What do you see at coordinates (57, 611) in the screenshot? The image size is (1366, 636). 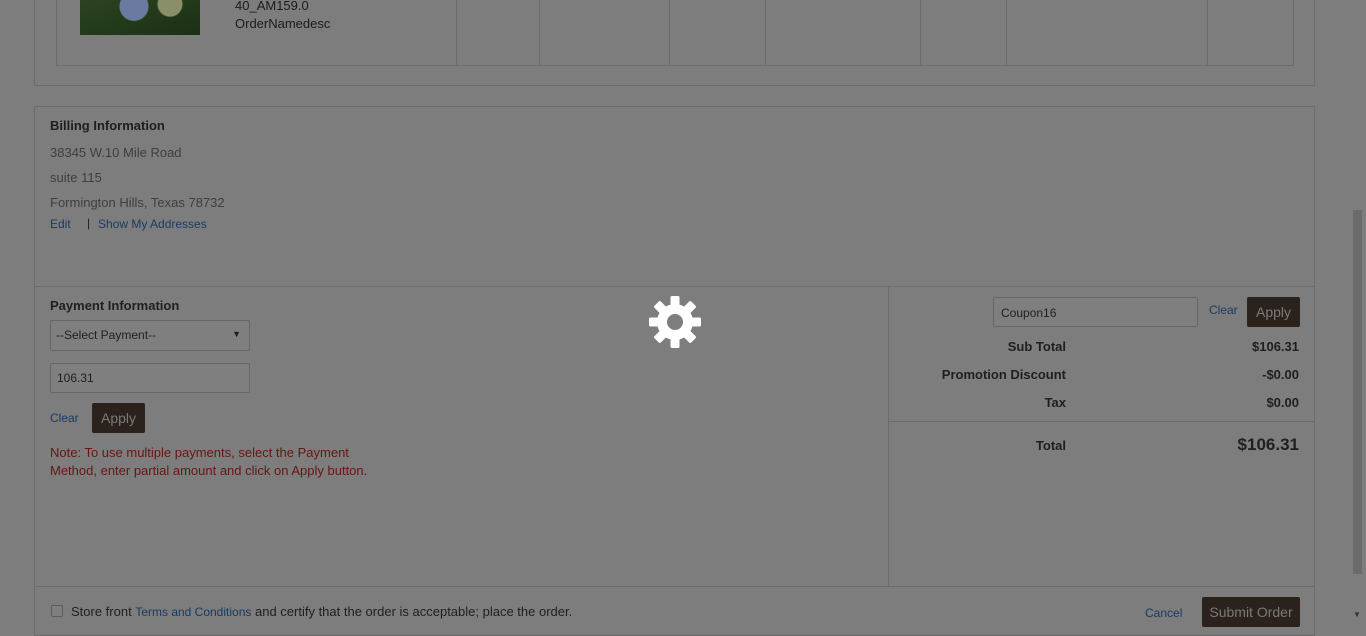 I see `terms-checkbox` at bounding box center [57, 611].